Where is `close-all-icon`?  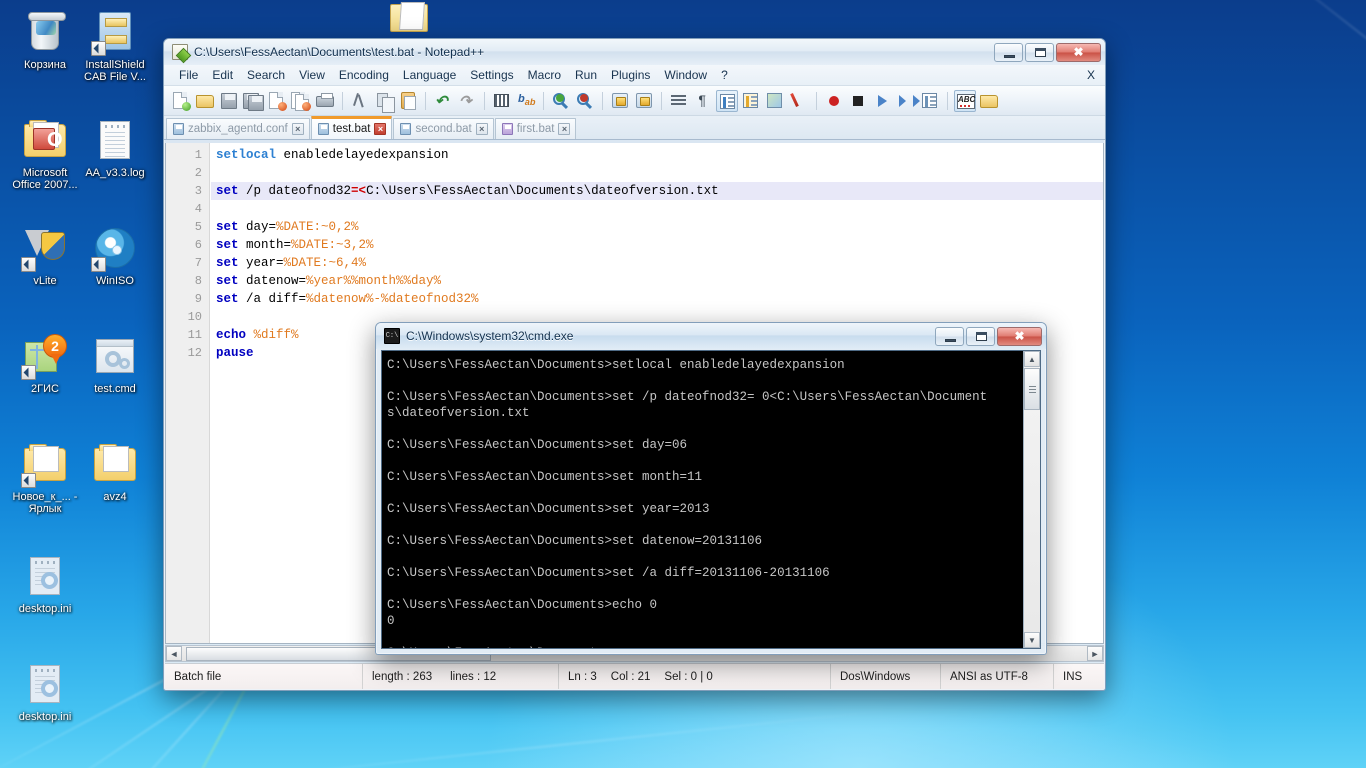 close-all-icon is located at coordinates (301, 101).